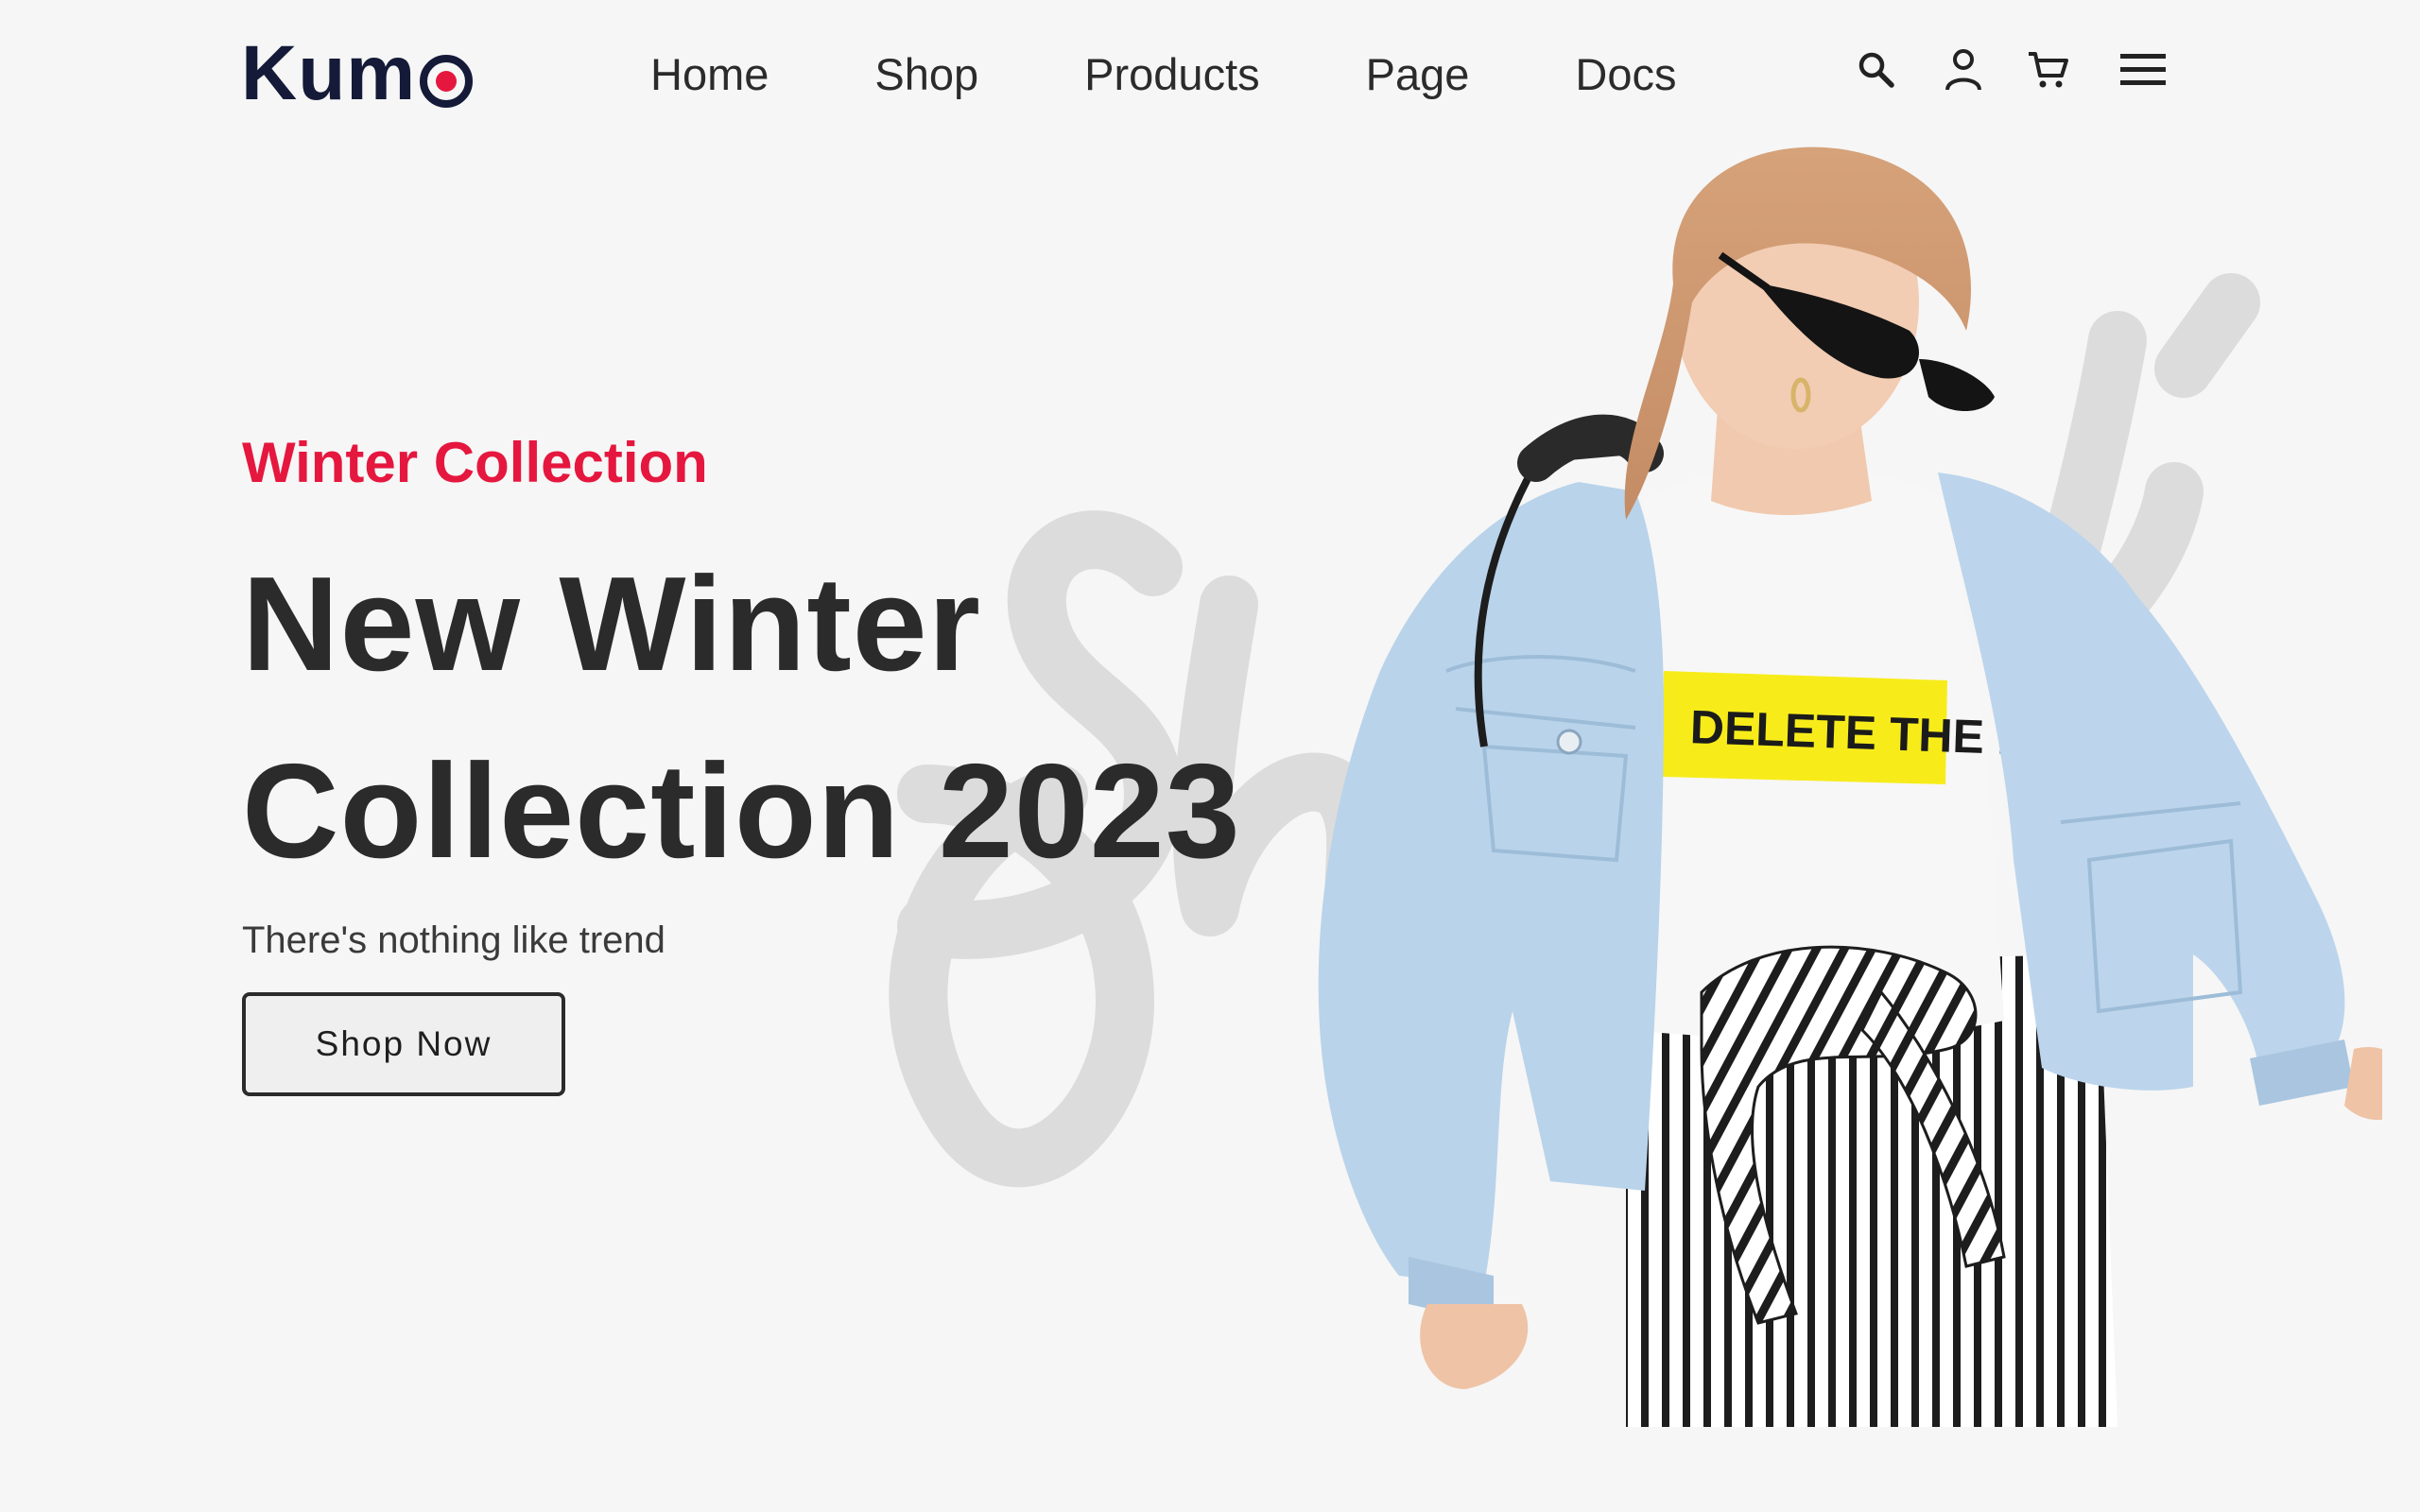 The width and height of the screenshot is (2420, 1512). Describe the element at coordinates (403, 1044) in the screenshot. I see `shop-now-button: Shop Now` at that location.